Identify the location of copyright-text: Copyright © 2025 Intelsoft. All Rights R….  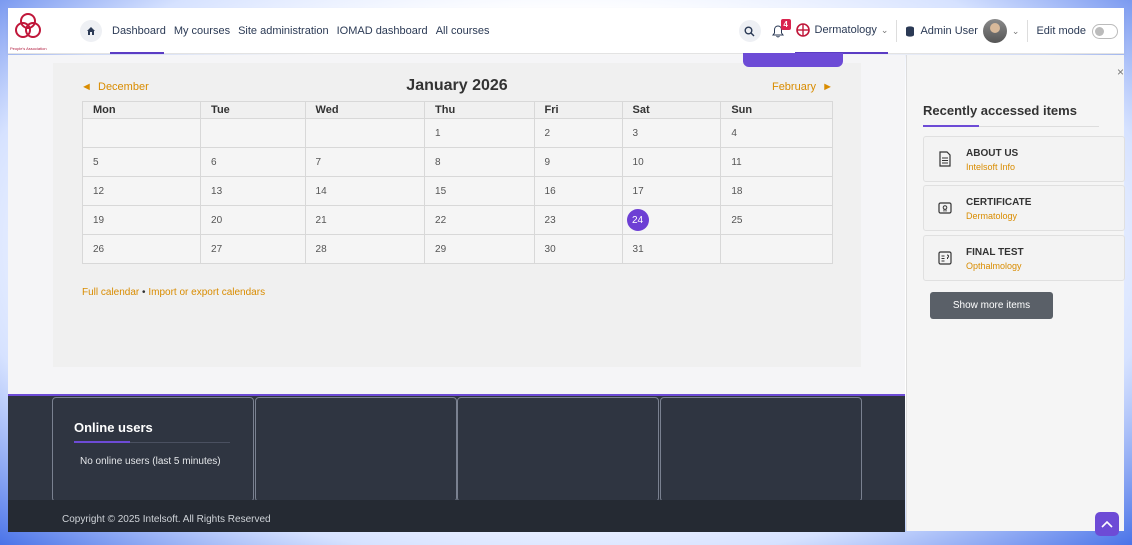
(456, 516).